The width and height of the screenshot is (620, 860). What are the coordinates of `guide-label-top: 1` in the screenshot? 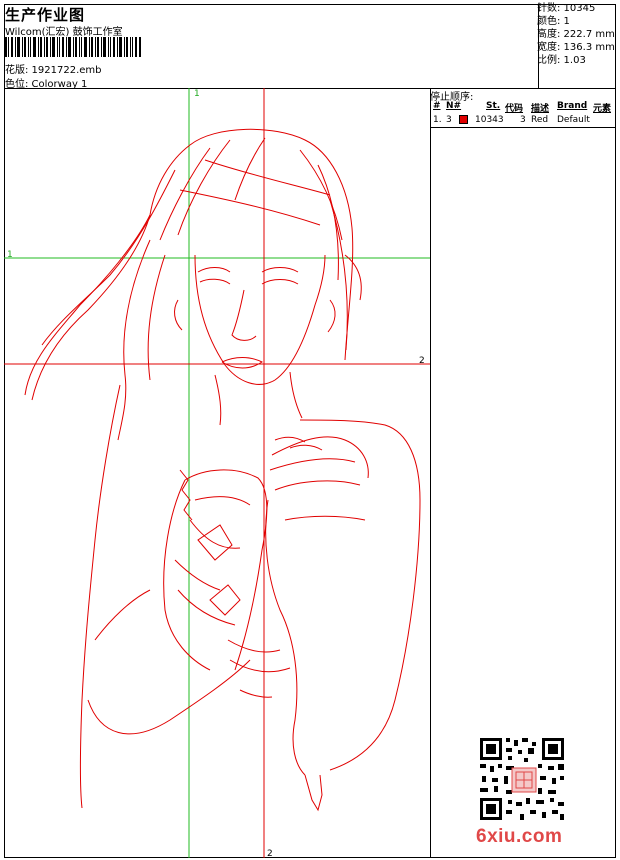 It's located at (197, 94).